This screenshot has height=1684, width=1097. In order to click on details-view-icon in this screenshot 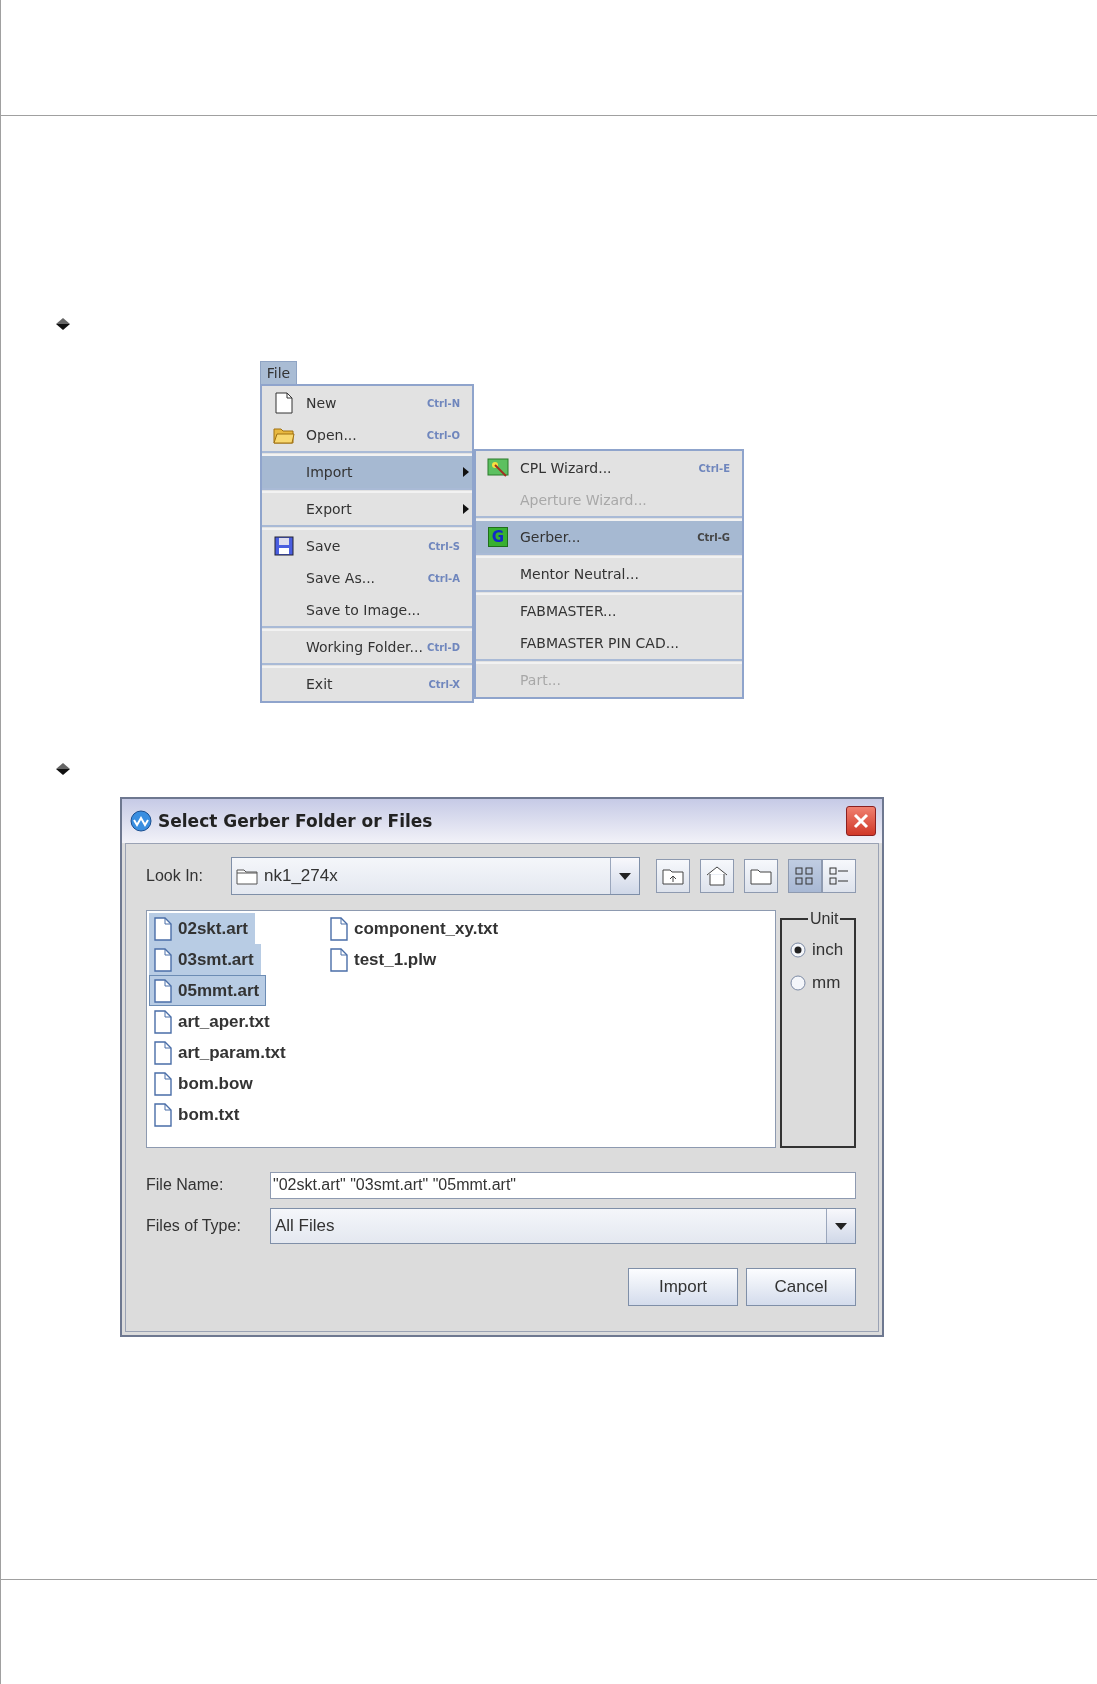, I will do `click(839, 876)`.